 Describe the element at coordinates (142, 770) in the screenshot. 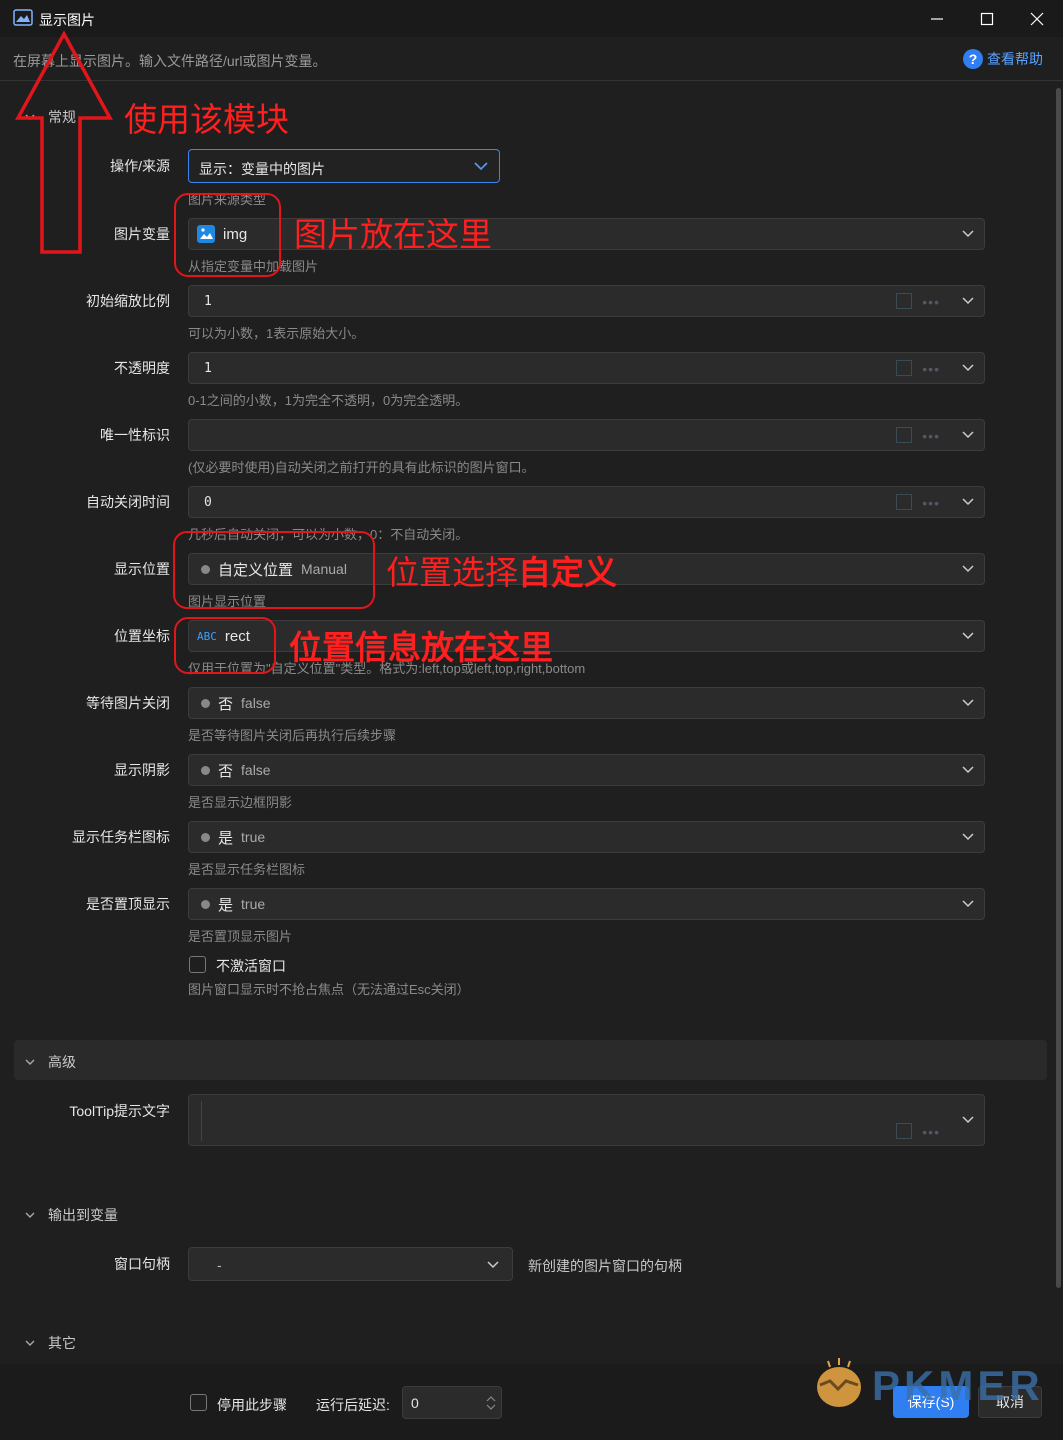

I see `field-label: 显示阴影` at that location.